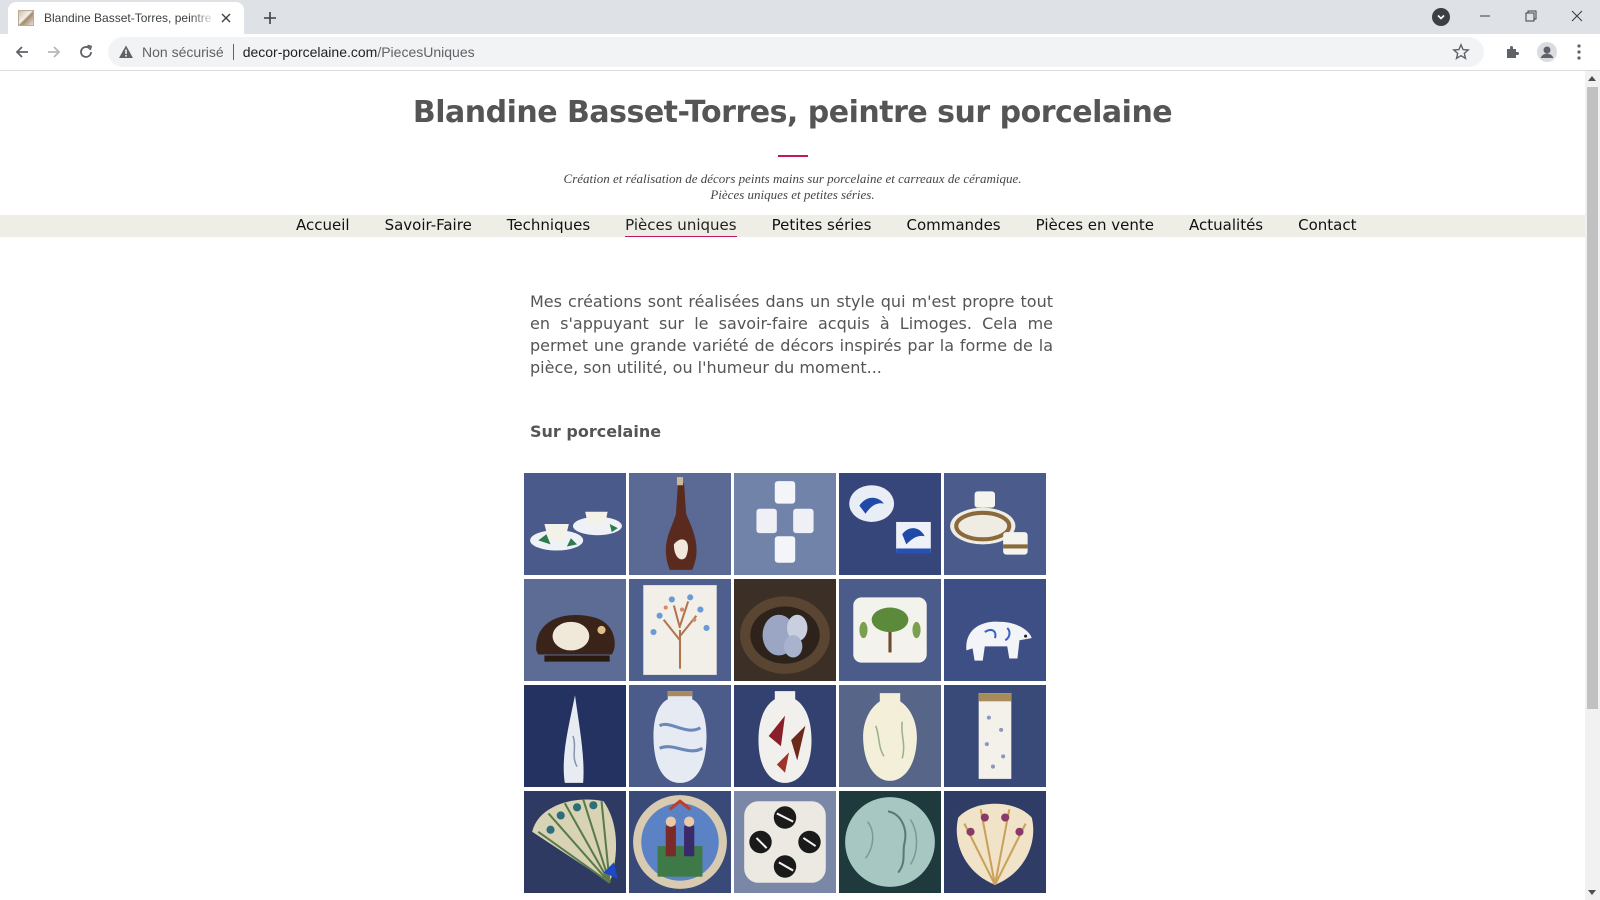 The width and height of the screenshot is (1600, 900). Describe the element at coordinates (681, 226) in the screenshot. I see `nav-item-pièces-uniques: Pièces uniques` at that location.